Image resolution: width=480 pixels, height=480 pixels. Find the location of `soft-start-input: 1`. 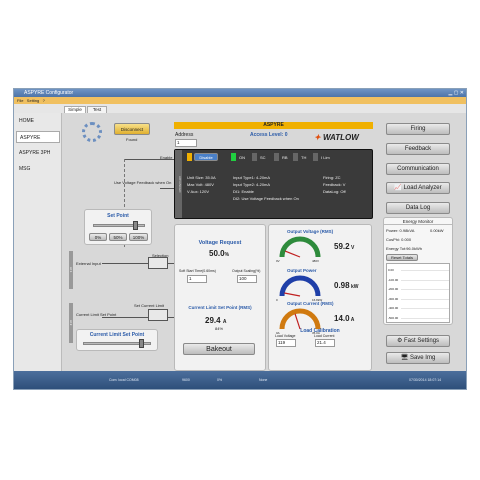

soft-start-input: 1 is located at coordinates (197, 279).